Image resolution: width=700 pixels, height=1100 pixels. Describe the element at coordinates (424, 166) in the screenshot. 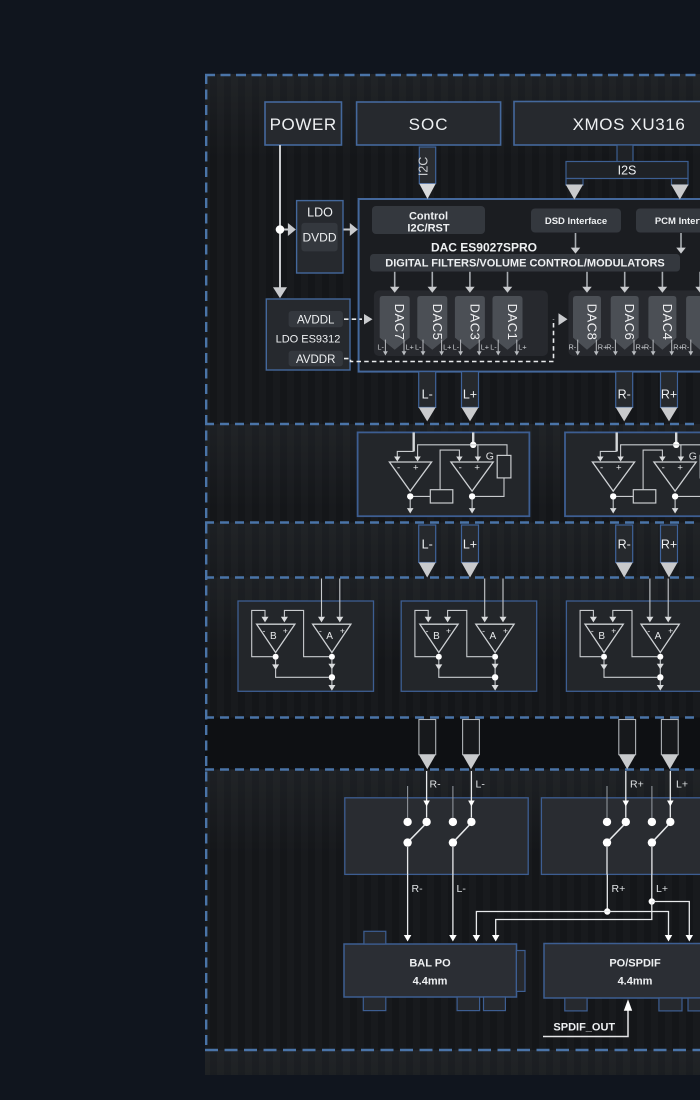

I see `svg-text: I2C` at that location.